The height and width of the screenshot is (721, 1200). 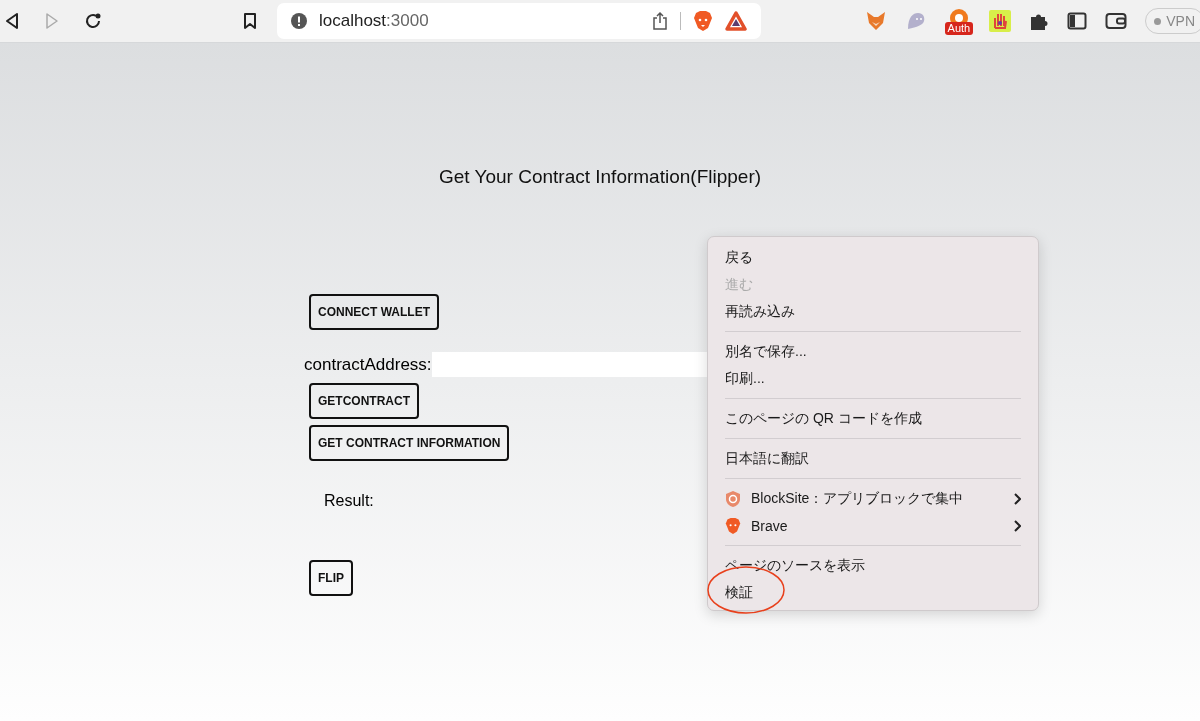 What do you see at coordinates (857, 498) in the screenshot?
I see `menu-item-label: BlockSite：アプリブロックで集中` at bounding box center [857, 498].